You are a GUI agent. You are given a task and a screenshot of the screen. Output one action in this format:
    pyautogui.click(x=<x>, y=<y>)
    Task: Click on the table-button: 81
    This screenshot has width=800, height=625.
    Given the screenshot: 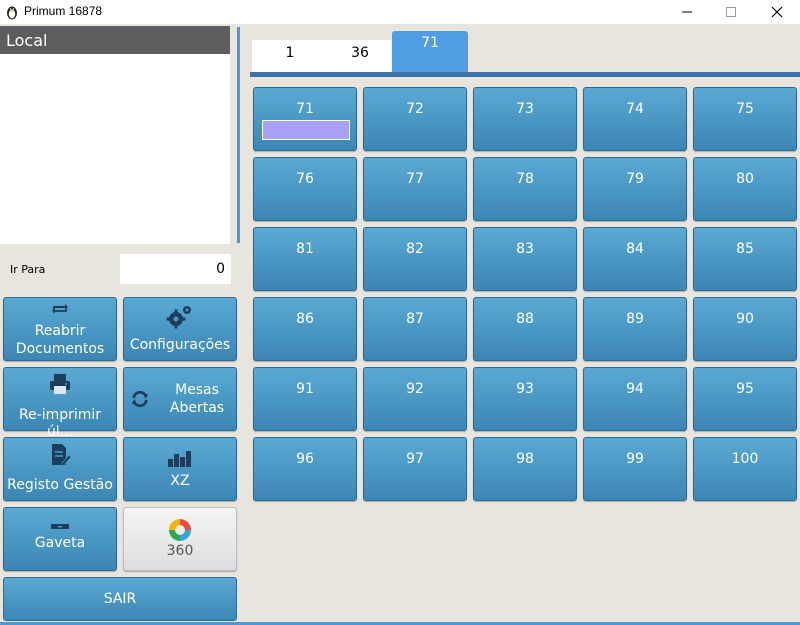 What is the action you would take?
    pyautogui.click(x=305, y=259)
    